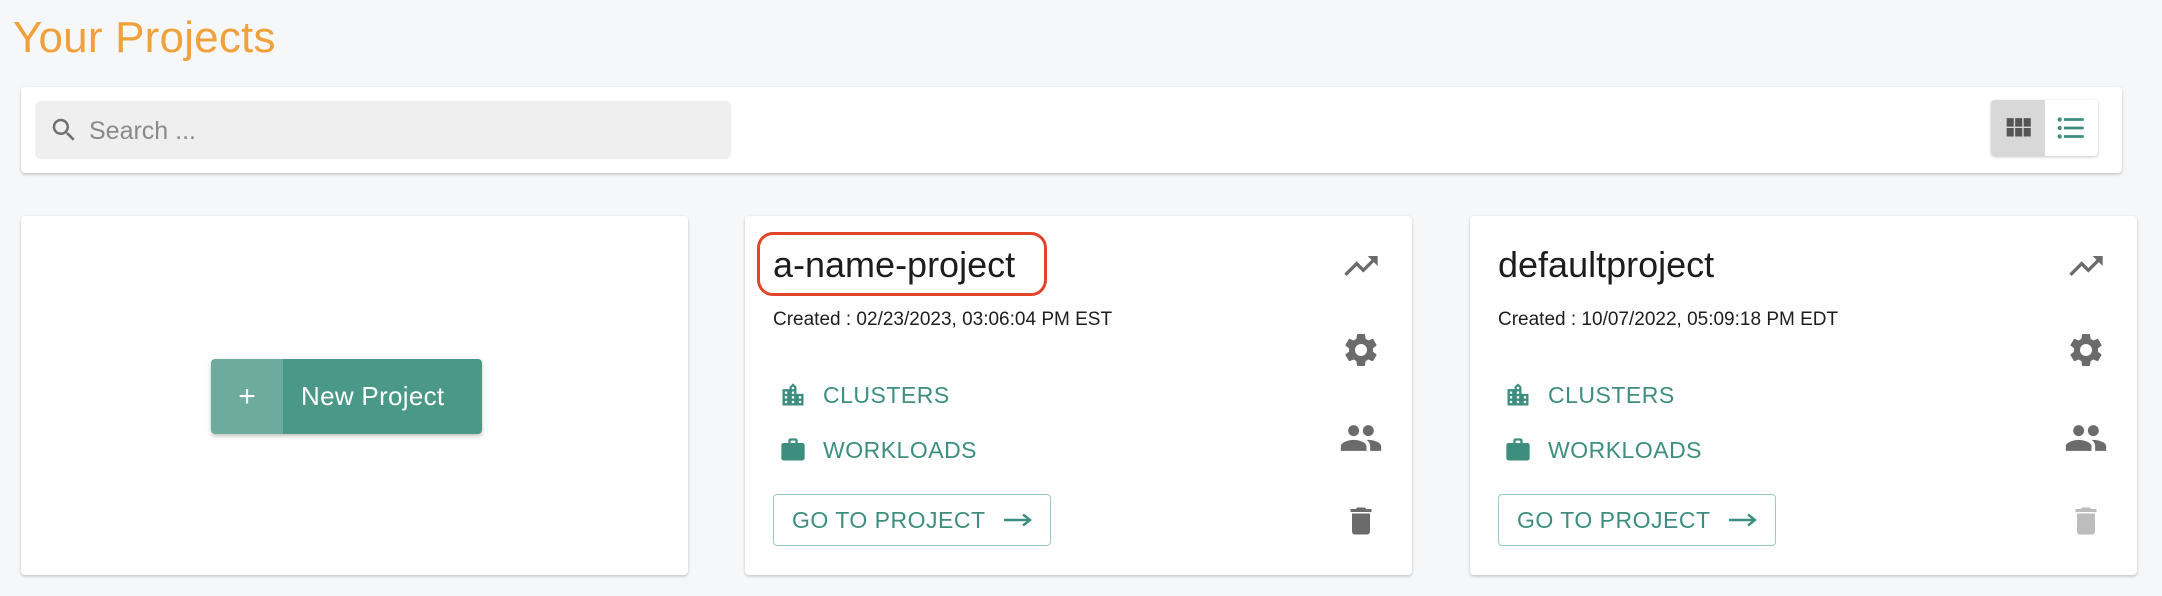 This screenshot has width=2162, height=596. I want to click on list-view-icon, so click(2070, 128).